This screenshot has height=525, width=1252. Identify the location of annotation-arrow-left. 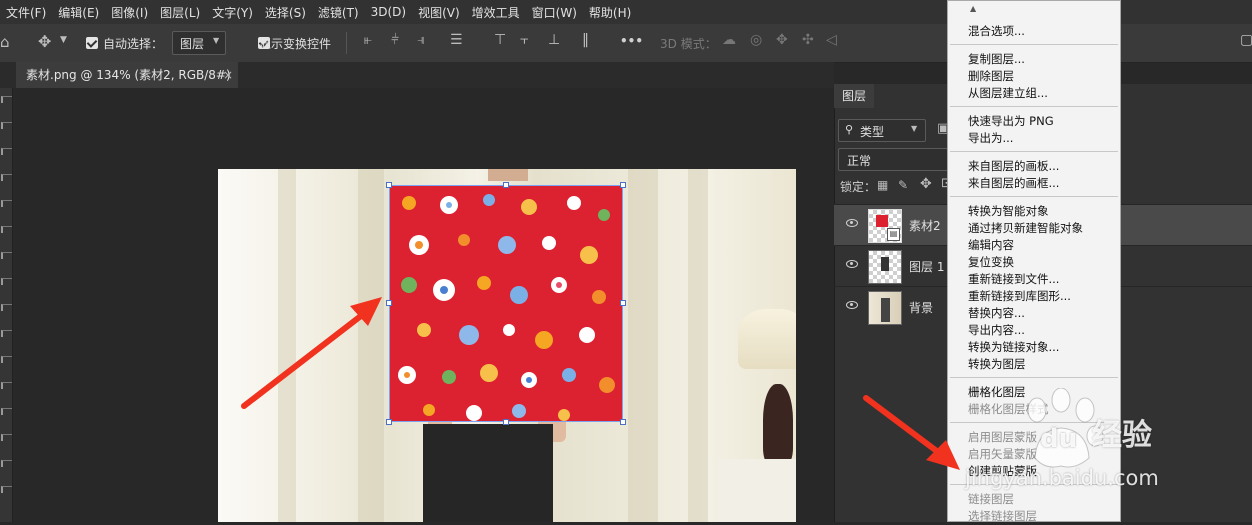
(311, 353).